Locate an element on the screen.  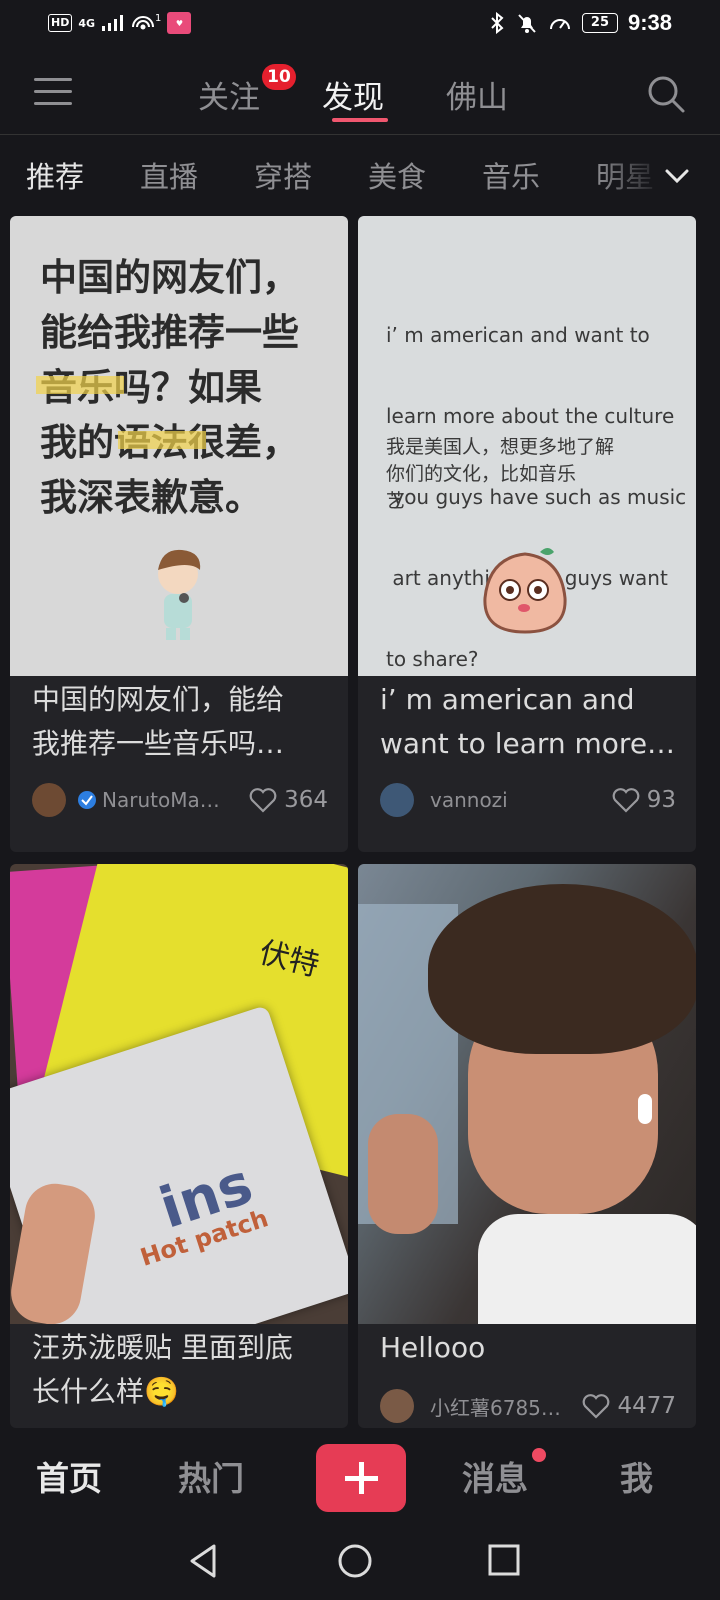
nav-messages: 消息 is located at coordinates (495, 1476).